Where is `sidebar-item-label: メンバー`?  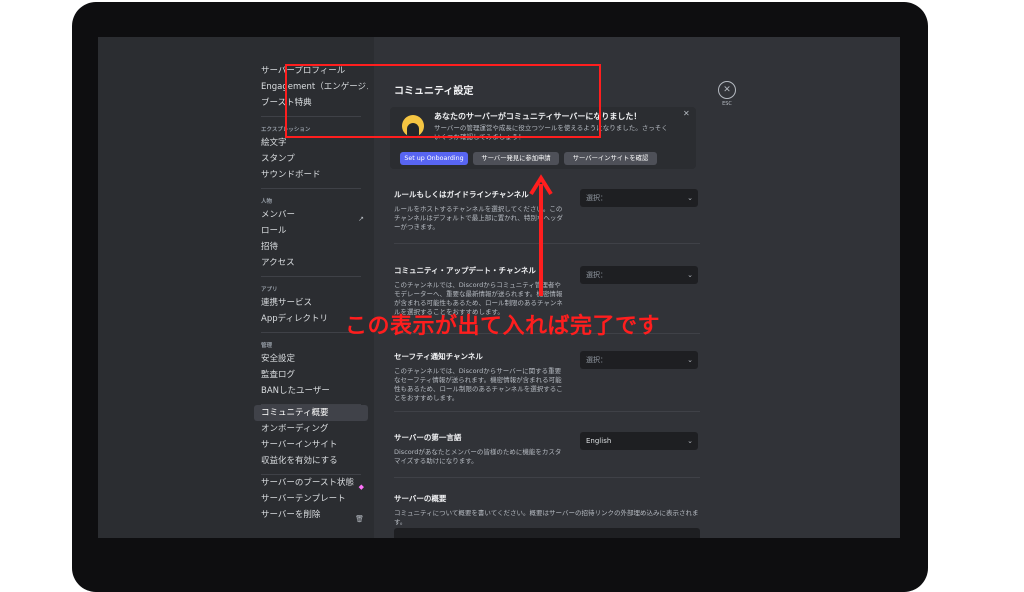 sidebar-item-label: メンバー is located at coordinates (278, 215).